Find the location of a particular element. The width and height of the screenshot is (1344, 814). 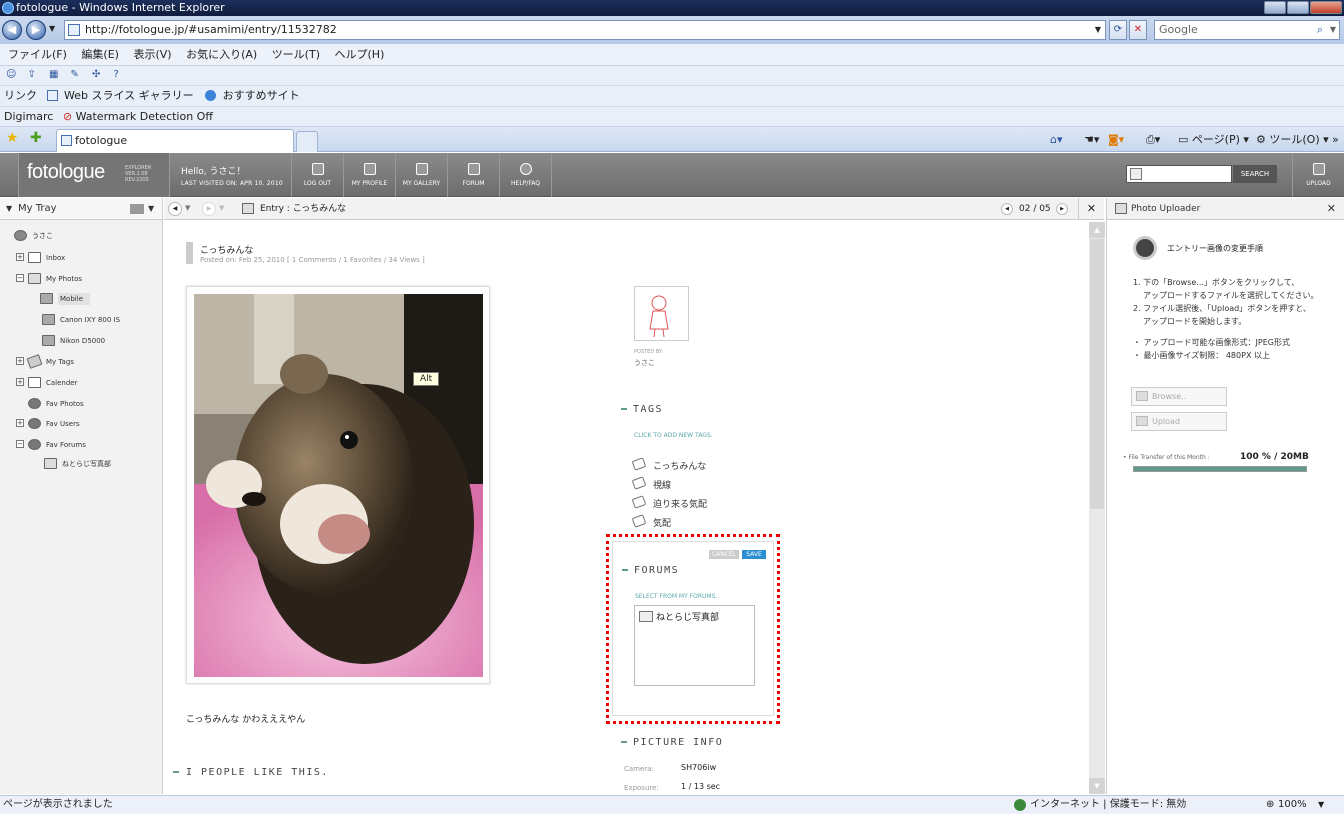

entry-scrollbar: ▲ ▼ is located at coordinates (1097, 508).